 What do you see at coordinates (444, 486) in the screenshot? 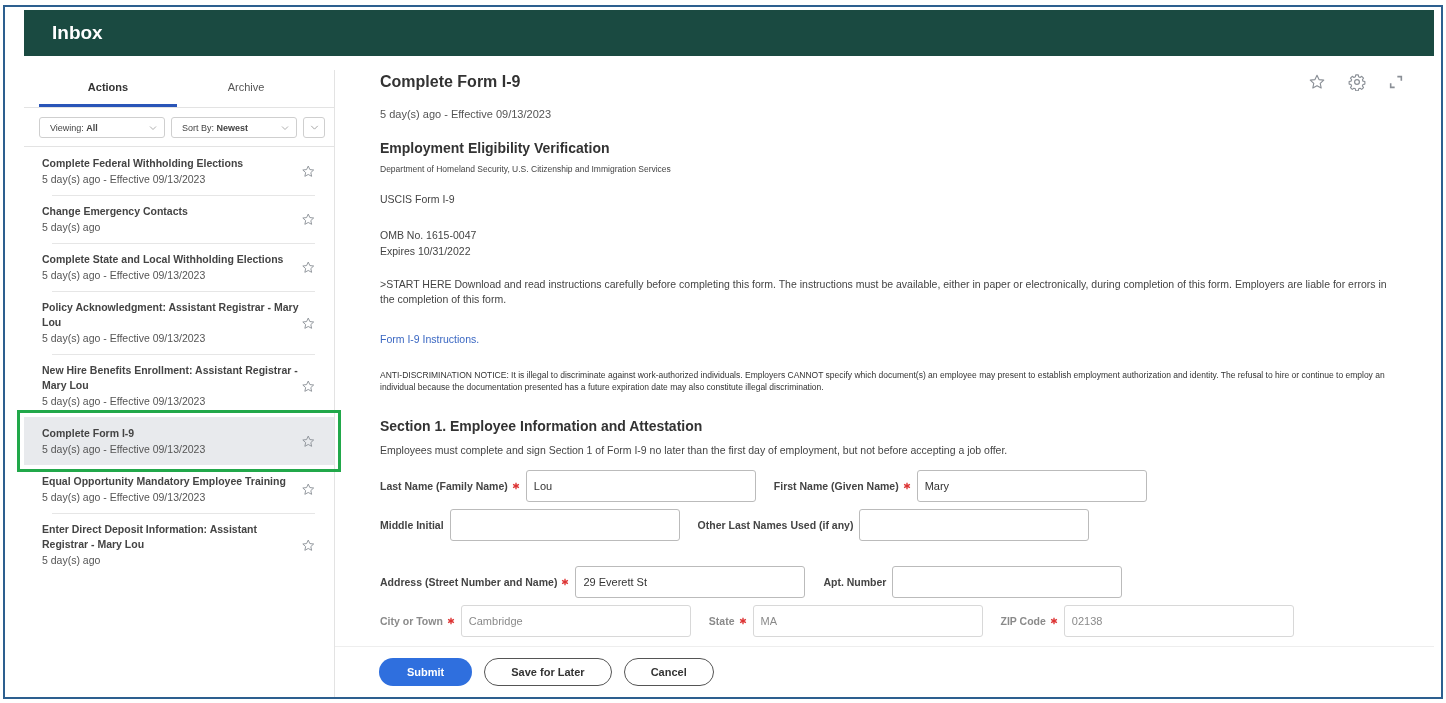
I see `field-label: Last Name (Family Name)` at bounding box center [444, 486].